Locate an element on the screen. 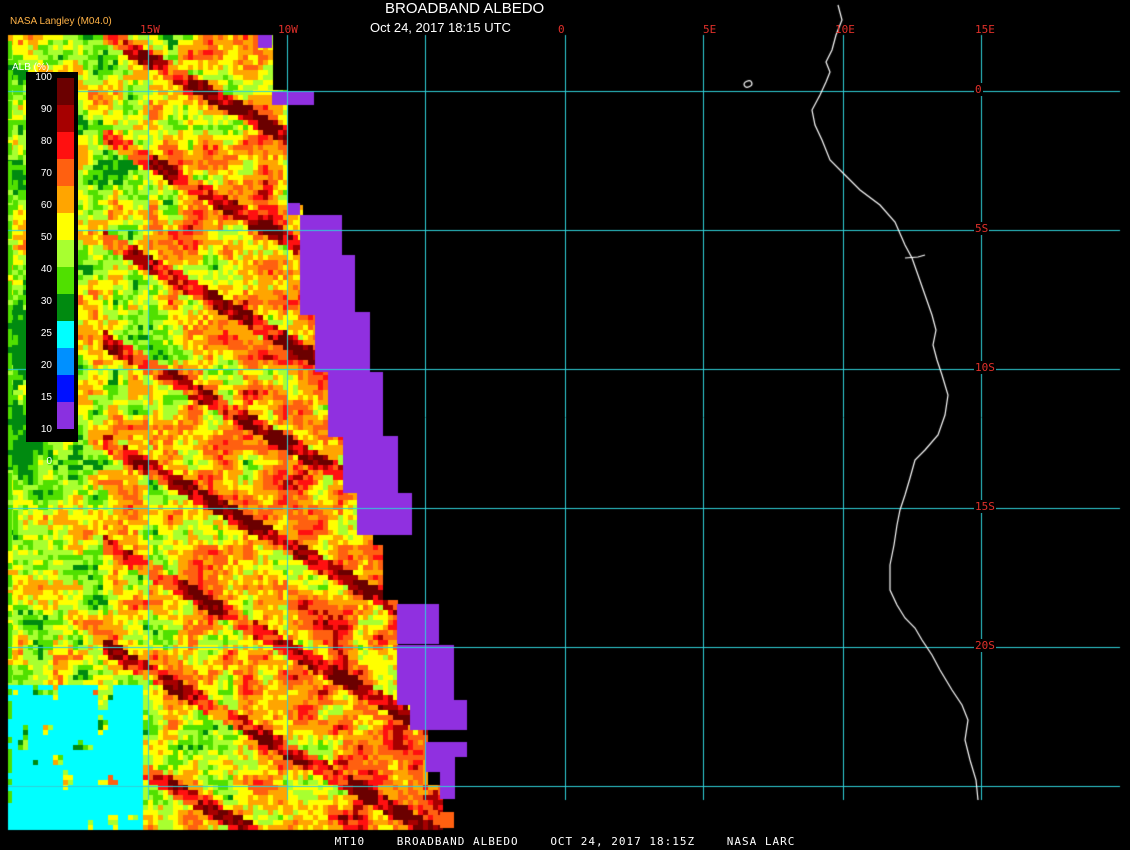 The height and width of the screenshot is (850, 1130). lon-label-10e: 10E is located at coordinates (845, 29).